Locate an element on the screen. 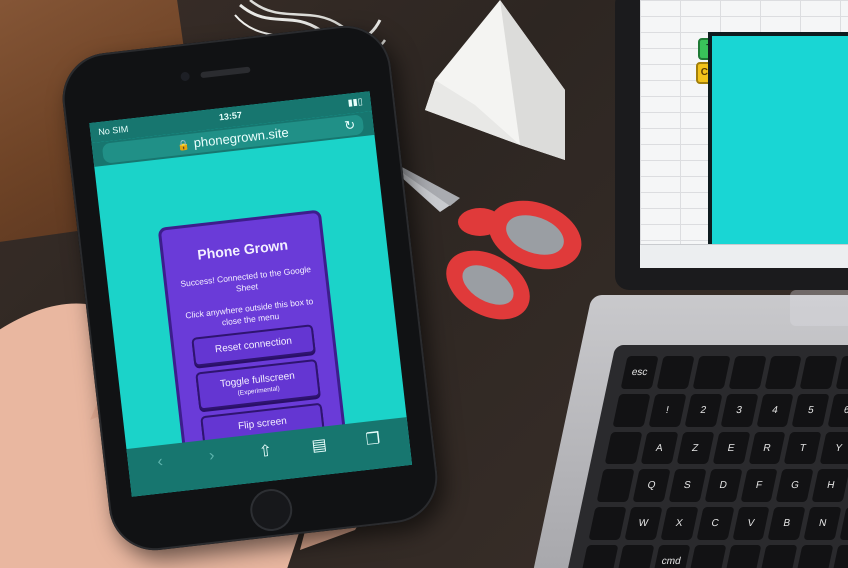 This screenshot has height=568, width=848. lock-icon: 🔒 is located at coordinates (183, 146).